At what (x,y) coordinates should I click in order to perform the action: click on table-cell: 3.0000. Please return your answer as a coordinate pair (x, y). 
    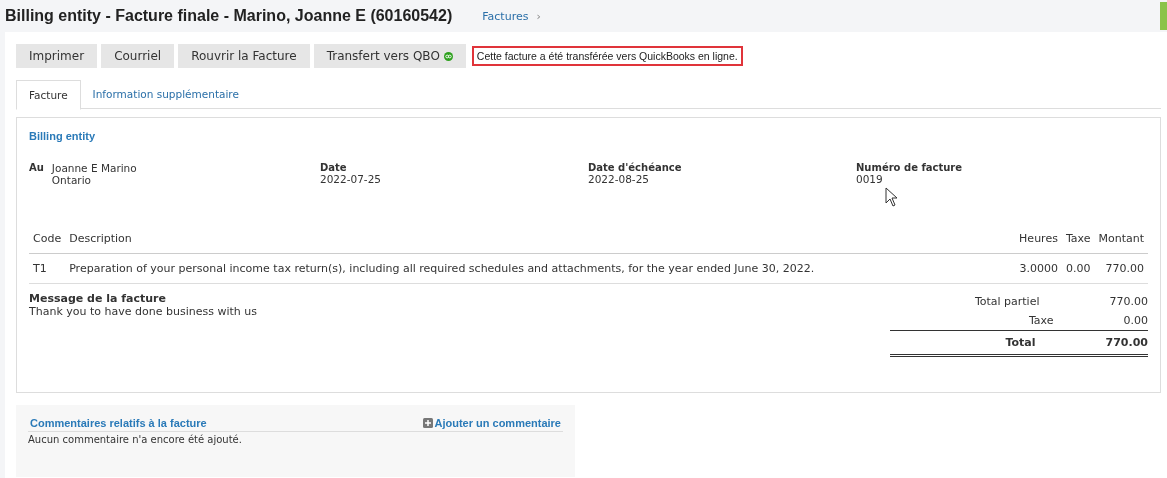
    Looking at the image, I should click on (1038, 268).